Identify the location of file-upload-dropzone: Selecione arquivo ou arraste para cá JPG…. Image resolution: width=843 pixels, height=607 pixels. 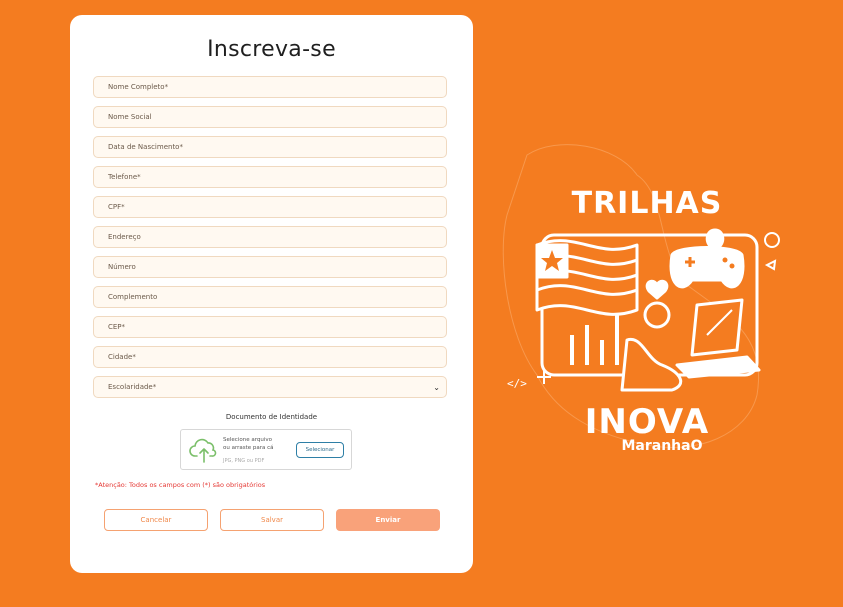
(266, 449).